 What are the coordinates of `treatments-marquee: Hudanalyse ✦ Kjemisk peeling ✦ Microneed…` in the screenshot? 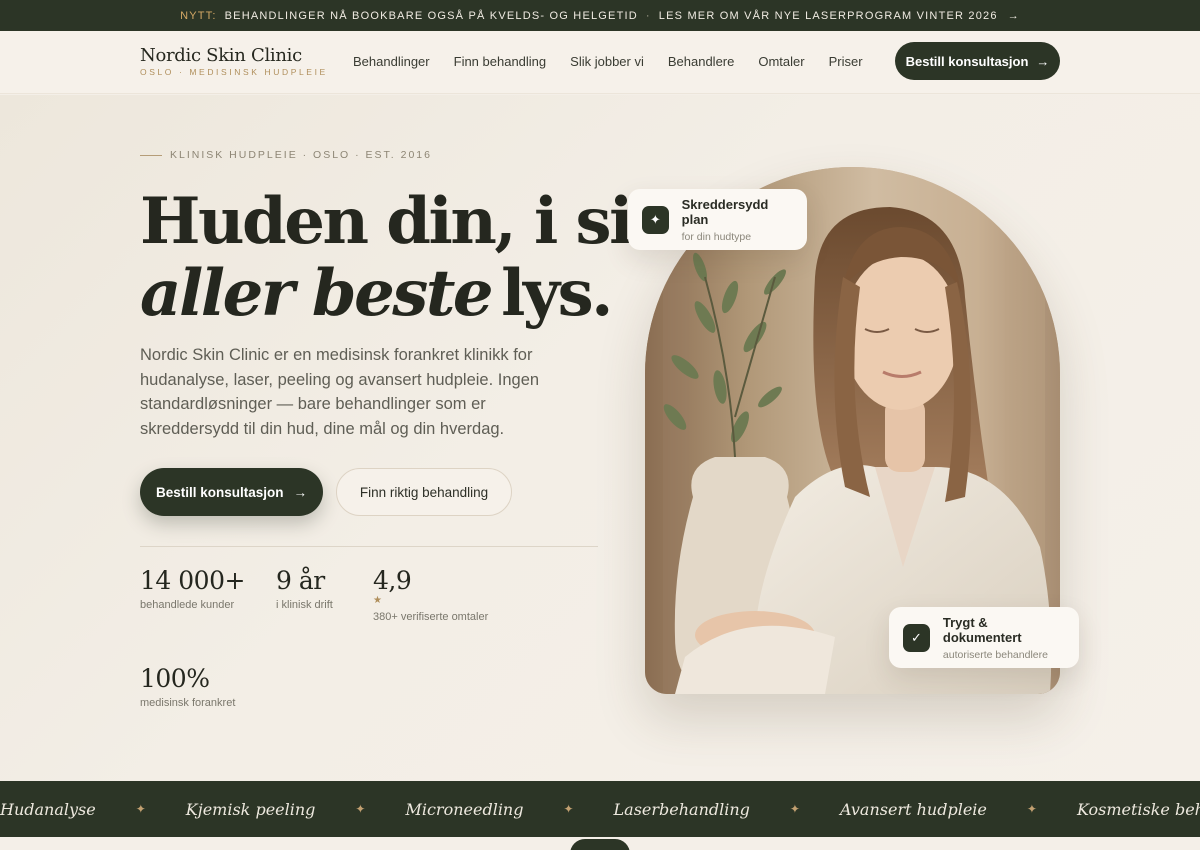 It's located at (600, 809).